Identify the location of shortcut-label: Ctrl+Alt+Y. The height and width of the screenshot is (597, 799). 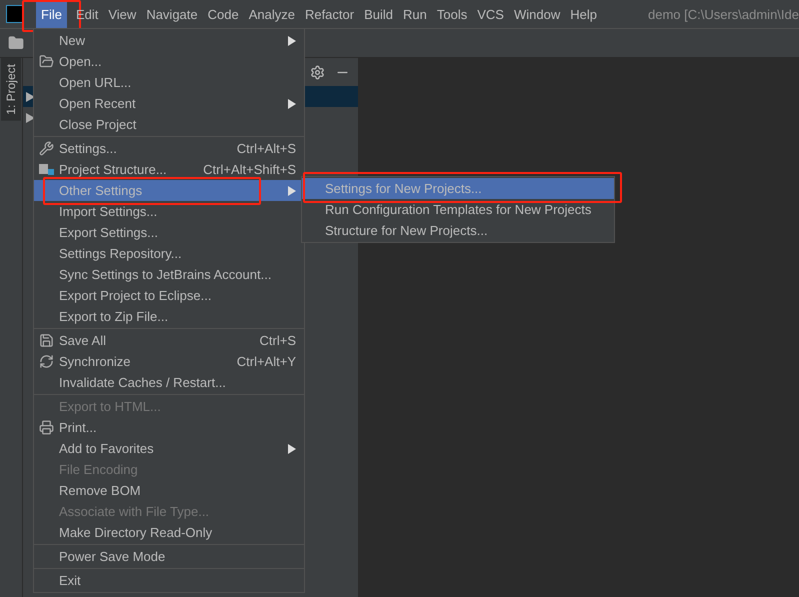
(266, 361).